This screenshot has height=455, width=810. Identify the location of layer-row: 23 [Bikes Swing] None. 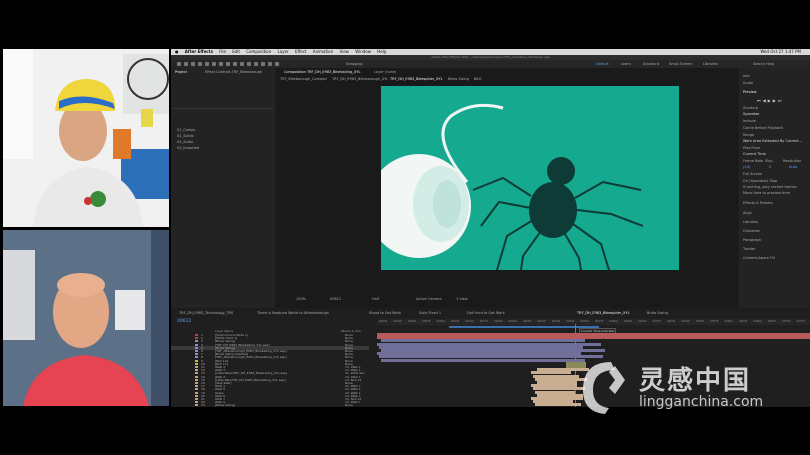
(270, 405).